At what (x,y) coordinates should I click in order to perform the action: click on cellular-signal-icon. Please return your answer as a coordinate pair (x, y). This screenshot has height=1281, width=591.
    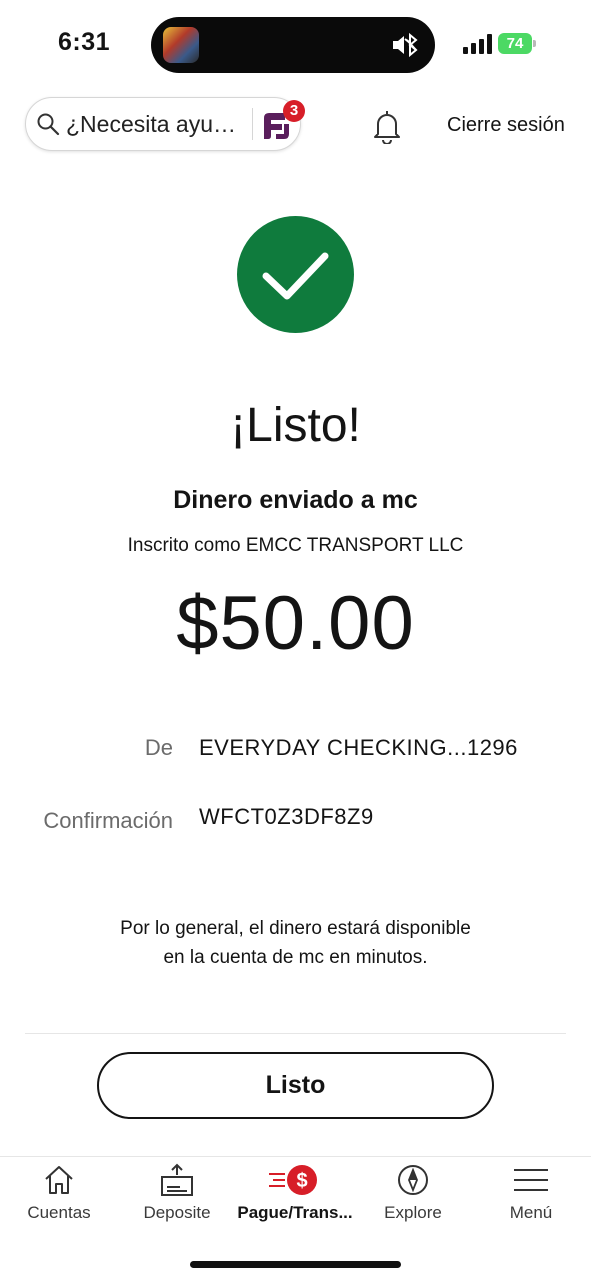
    Looking at the image, I should click on (477, 44).